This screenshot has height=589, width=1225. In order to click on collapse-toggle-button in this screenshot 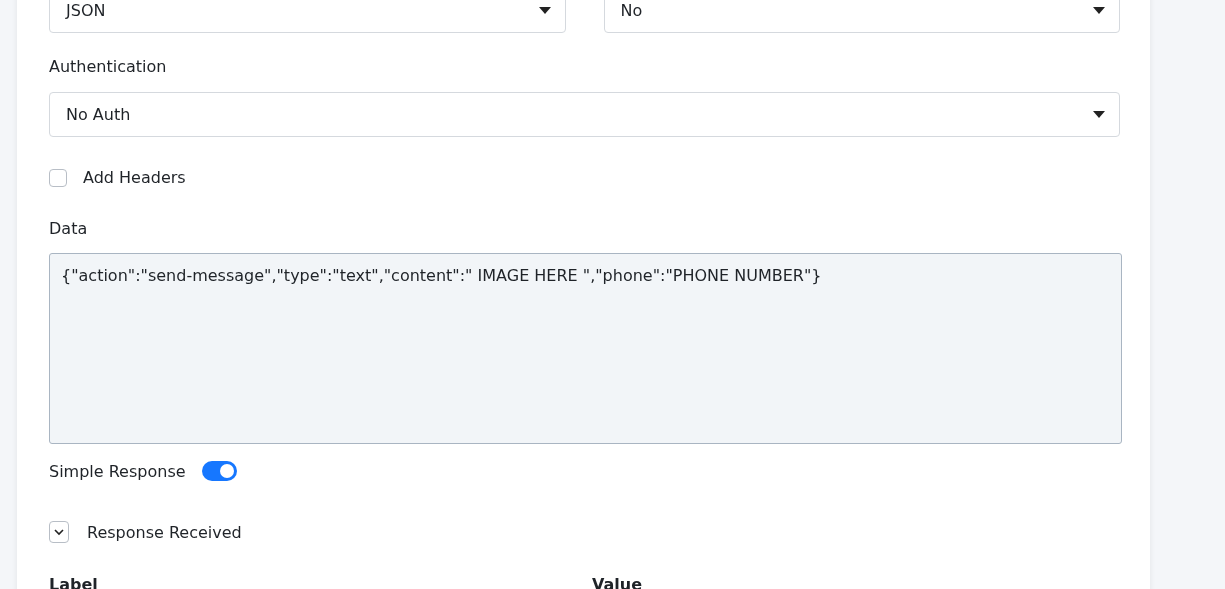, I will do `click(59, 532)`.